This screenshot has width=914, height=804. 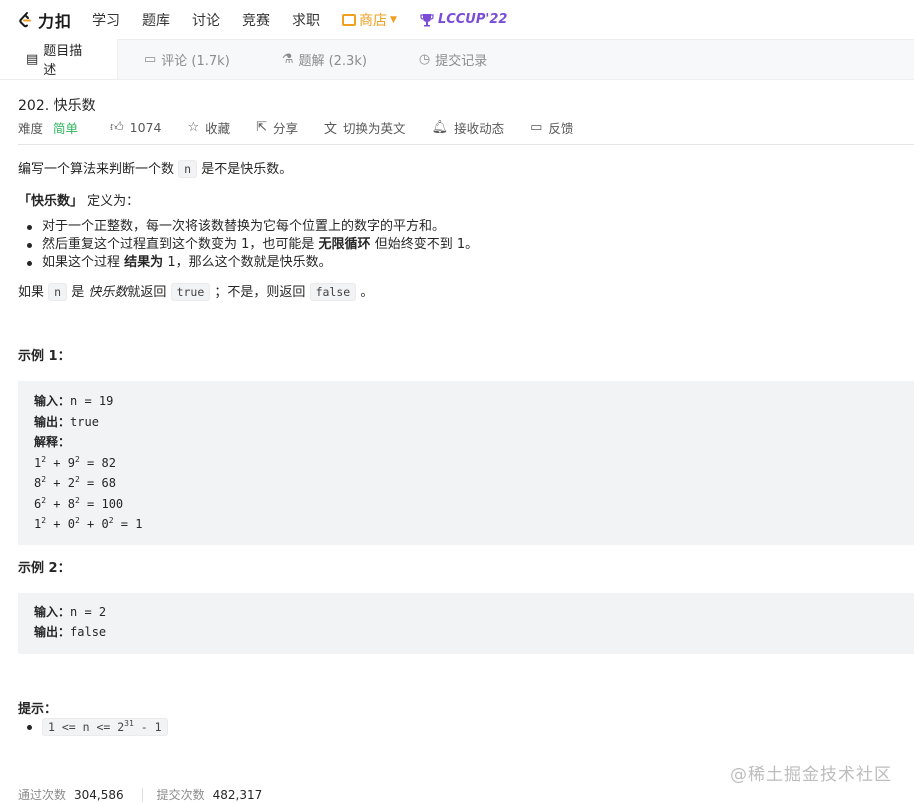 I want to click on flask-icon: ⚗, so click(x=287, y=59).